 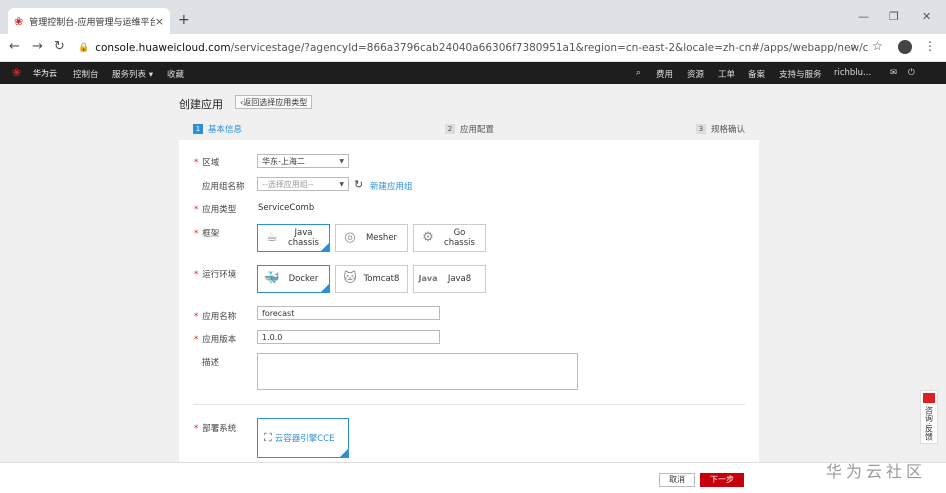 I want to click on browser-tab: ❀ 管理控制台-应用管理与运维平台 ×, so click(x=89, y=21).